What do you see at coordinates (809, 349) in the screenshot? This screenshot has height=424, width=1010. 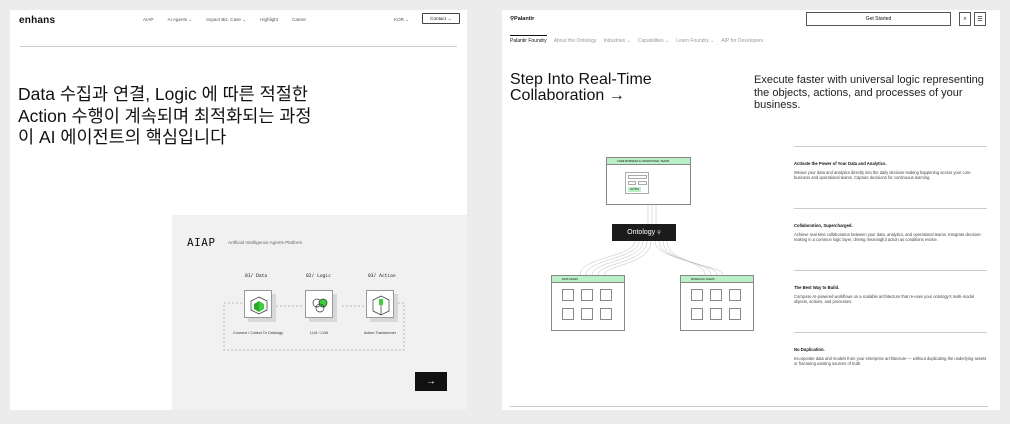 I see `feature-title: No Duplication.` at bounding box center [809, 349].